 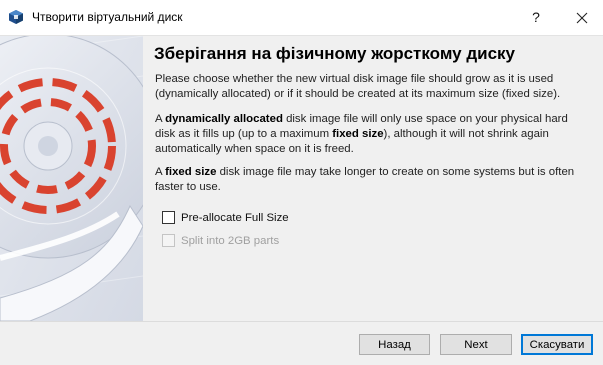 I want to click on next-button: Next, so click(x=476, y=344).